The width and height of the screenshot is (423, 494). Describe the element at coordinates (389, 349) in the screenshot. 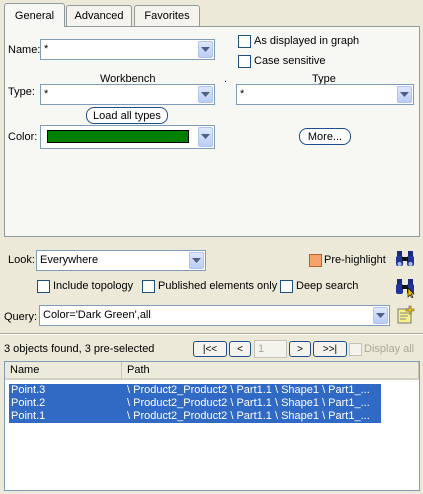

I see `display-all-label: Display all` at that location.